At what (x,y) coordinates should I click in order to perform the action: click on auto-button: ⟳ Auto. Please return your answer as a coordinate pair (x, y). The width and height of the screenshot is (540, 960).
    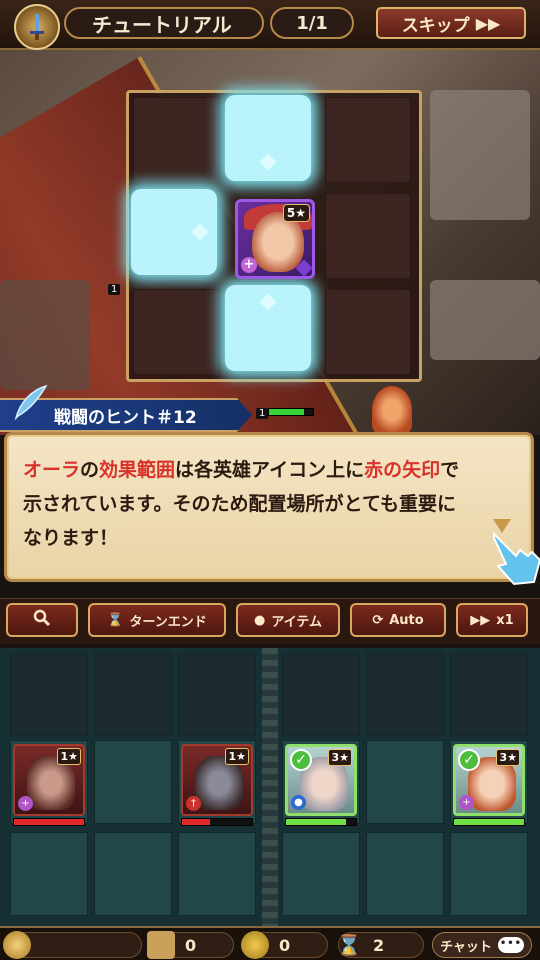
    Looking at the image, I should click on (398, 620).